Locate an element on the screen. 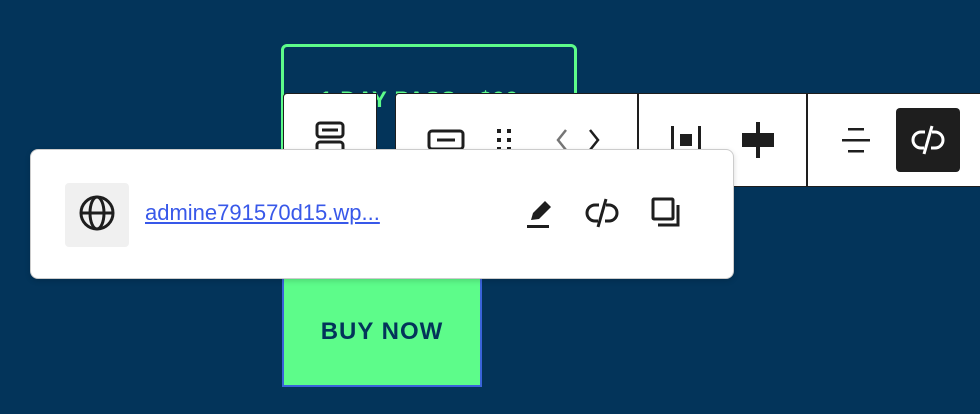  globe-icon is located at coordinates (97, 215).